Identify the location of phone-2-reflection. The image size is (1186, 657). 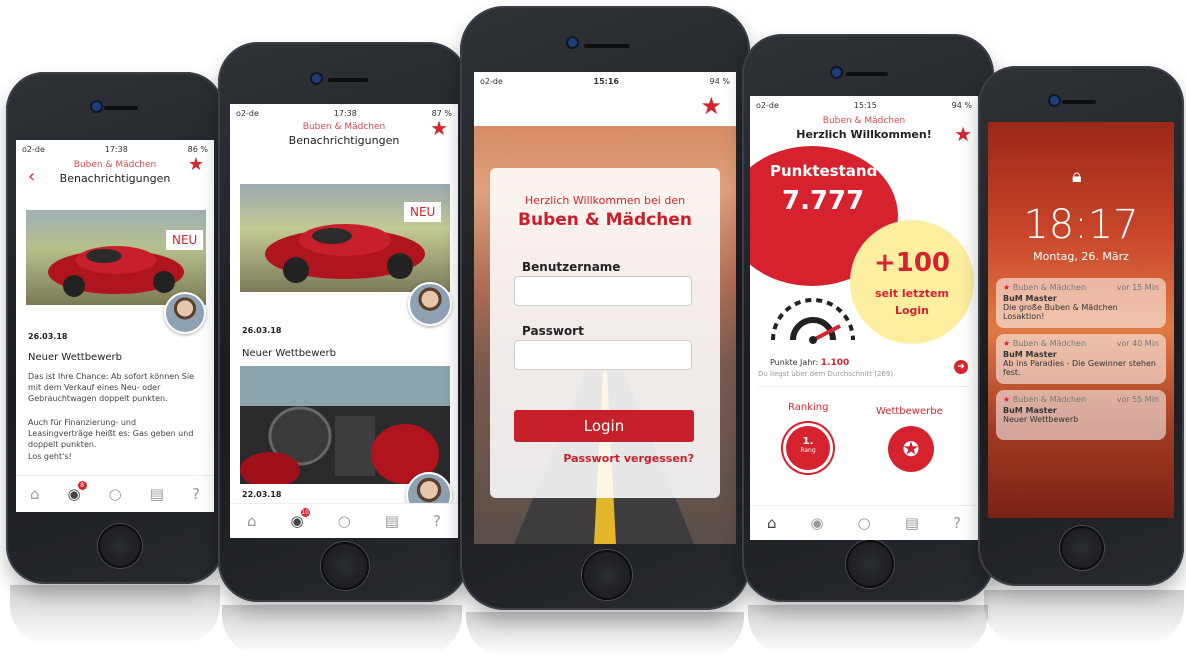
(342, 630).